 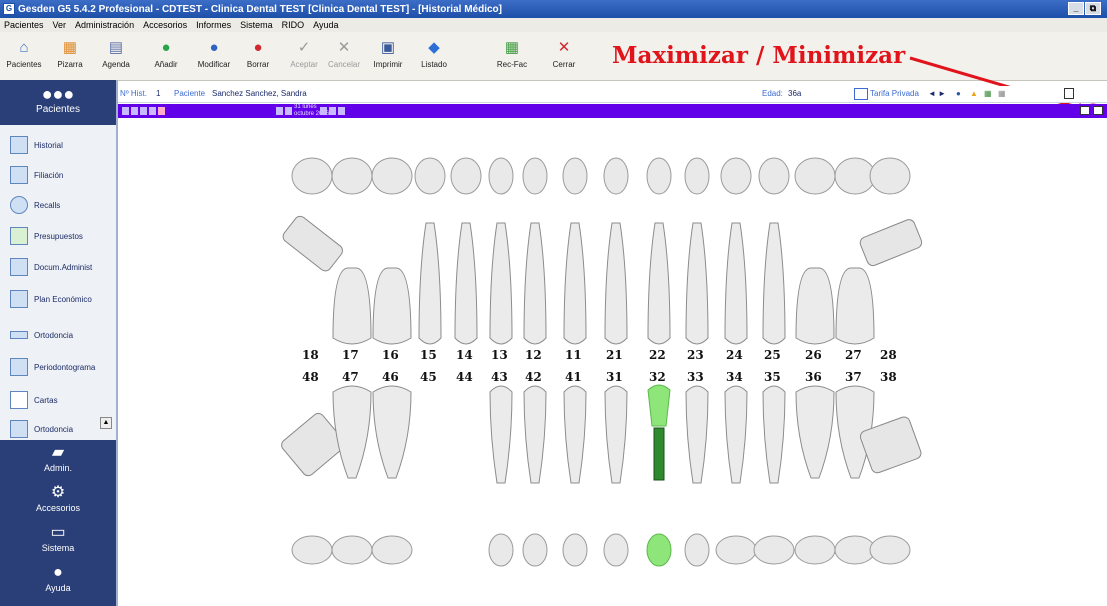 What do you see at coordinates (1098, 110) in the screenshot?
I see `maximize-view-button` at bounding box center [1098, 110].